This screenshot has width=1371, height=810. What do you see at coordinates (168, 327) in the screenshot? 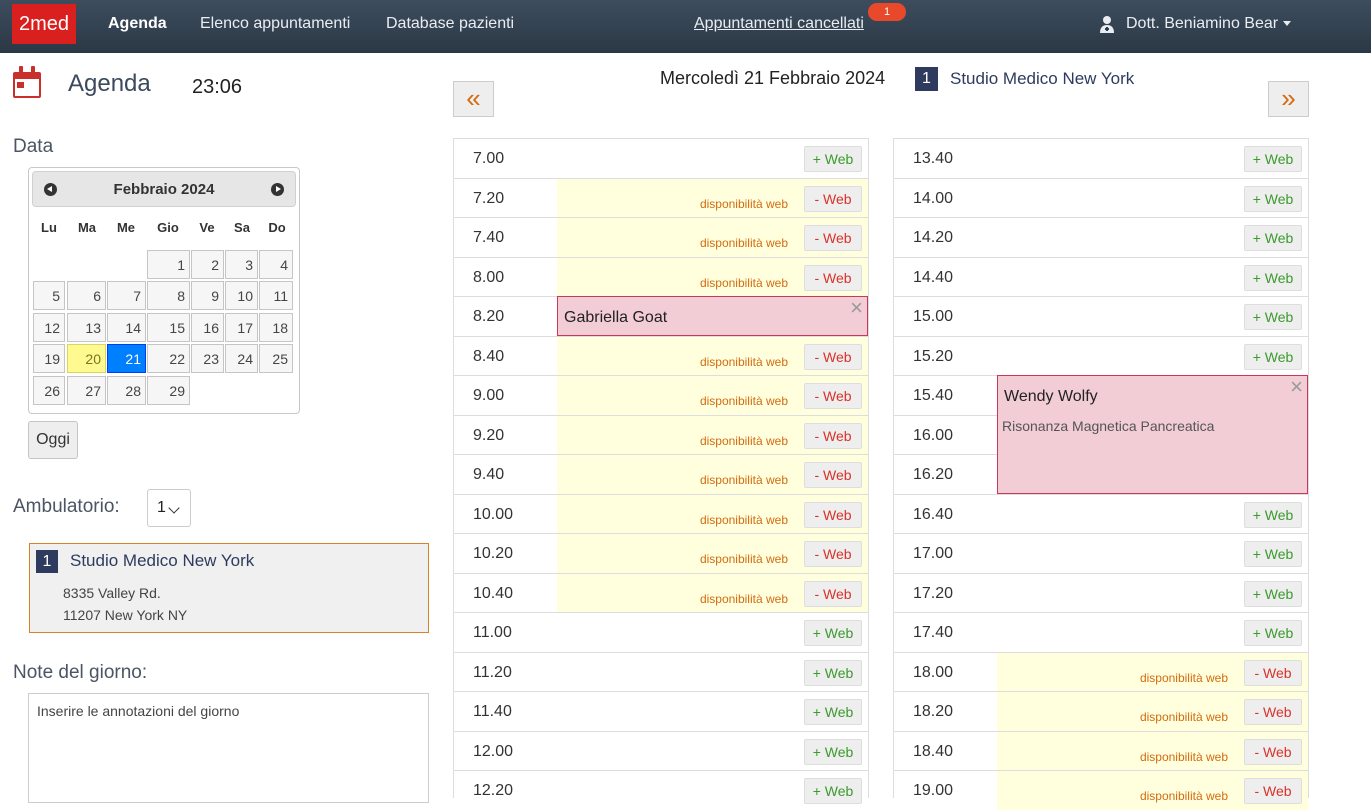
I see `calendar-day-15: 15` at bounding box center [168, 327].